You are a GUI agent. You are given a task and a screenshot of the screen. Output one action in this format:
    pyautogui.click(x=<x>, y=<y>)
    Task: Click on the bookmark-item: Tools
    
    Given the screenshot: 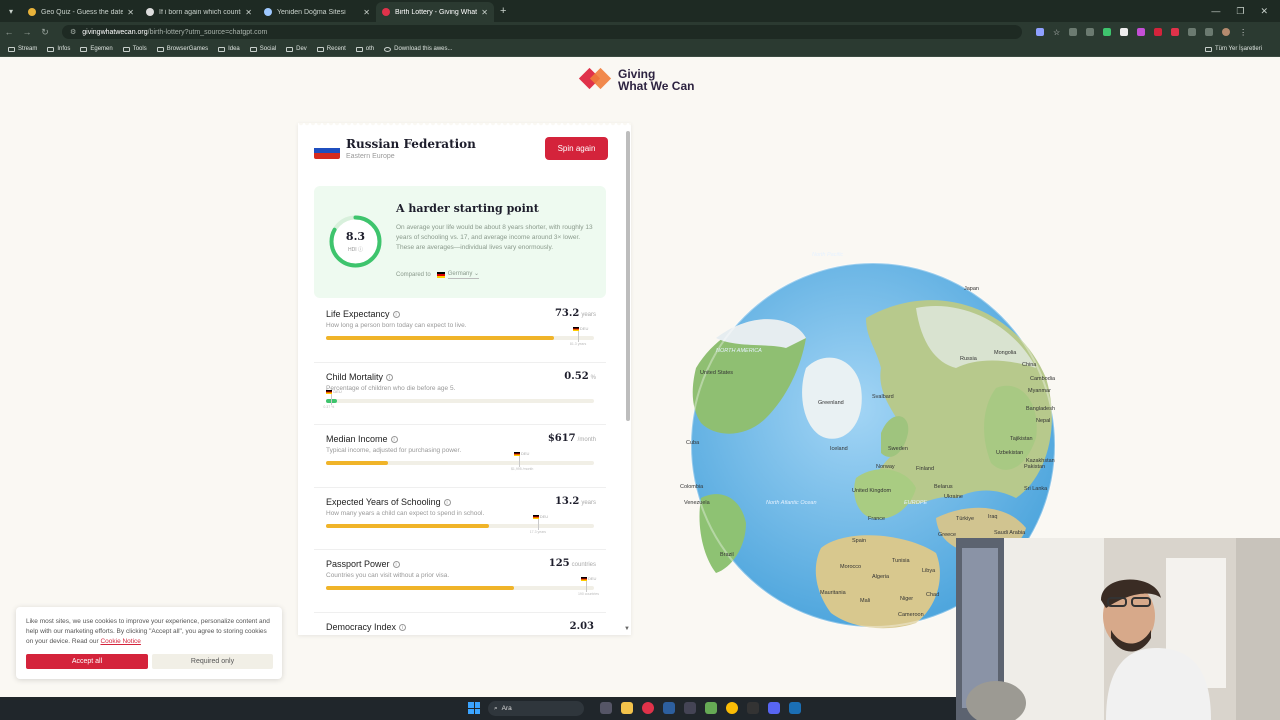 What is the action you would take?
    pyautogui.click(x=134, y=49)
    